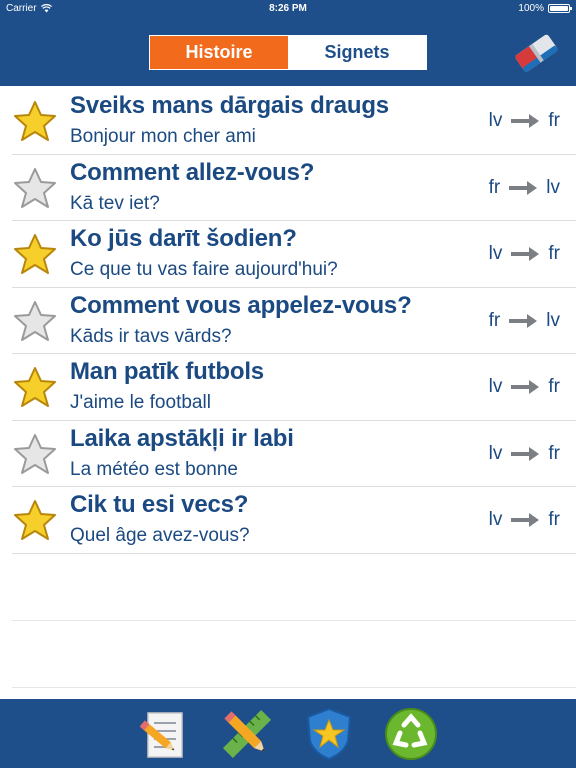 Image resolution: width=576 pixels, height=768 pixels. What do you see at coordinates (159, 504) in the screenshot?
I see `phrase-text: Cik tu esi vecs?` at bounding box center [159, 504].